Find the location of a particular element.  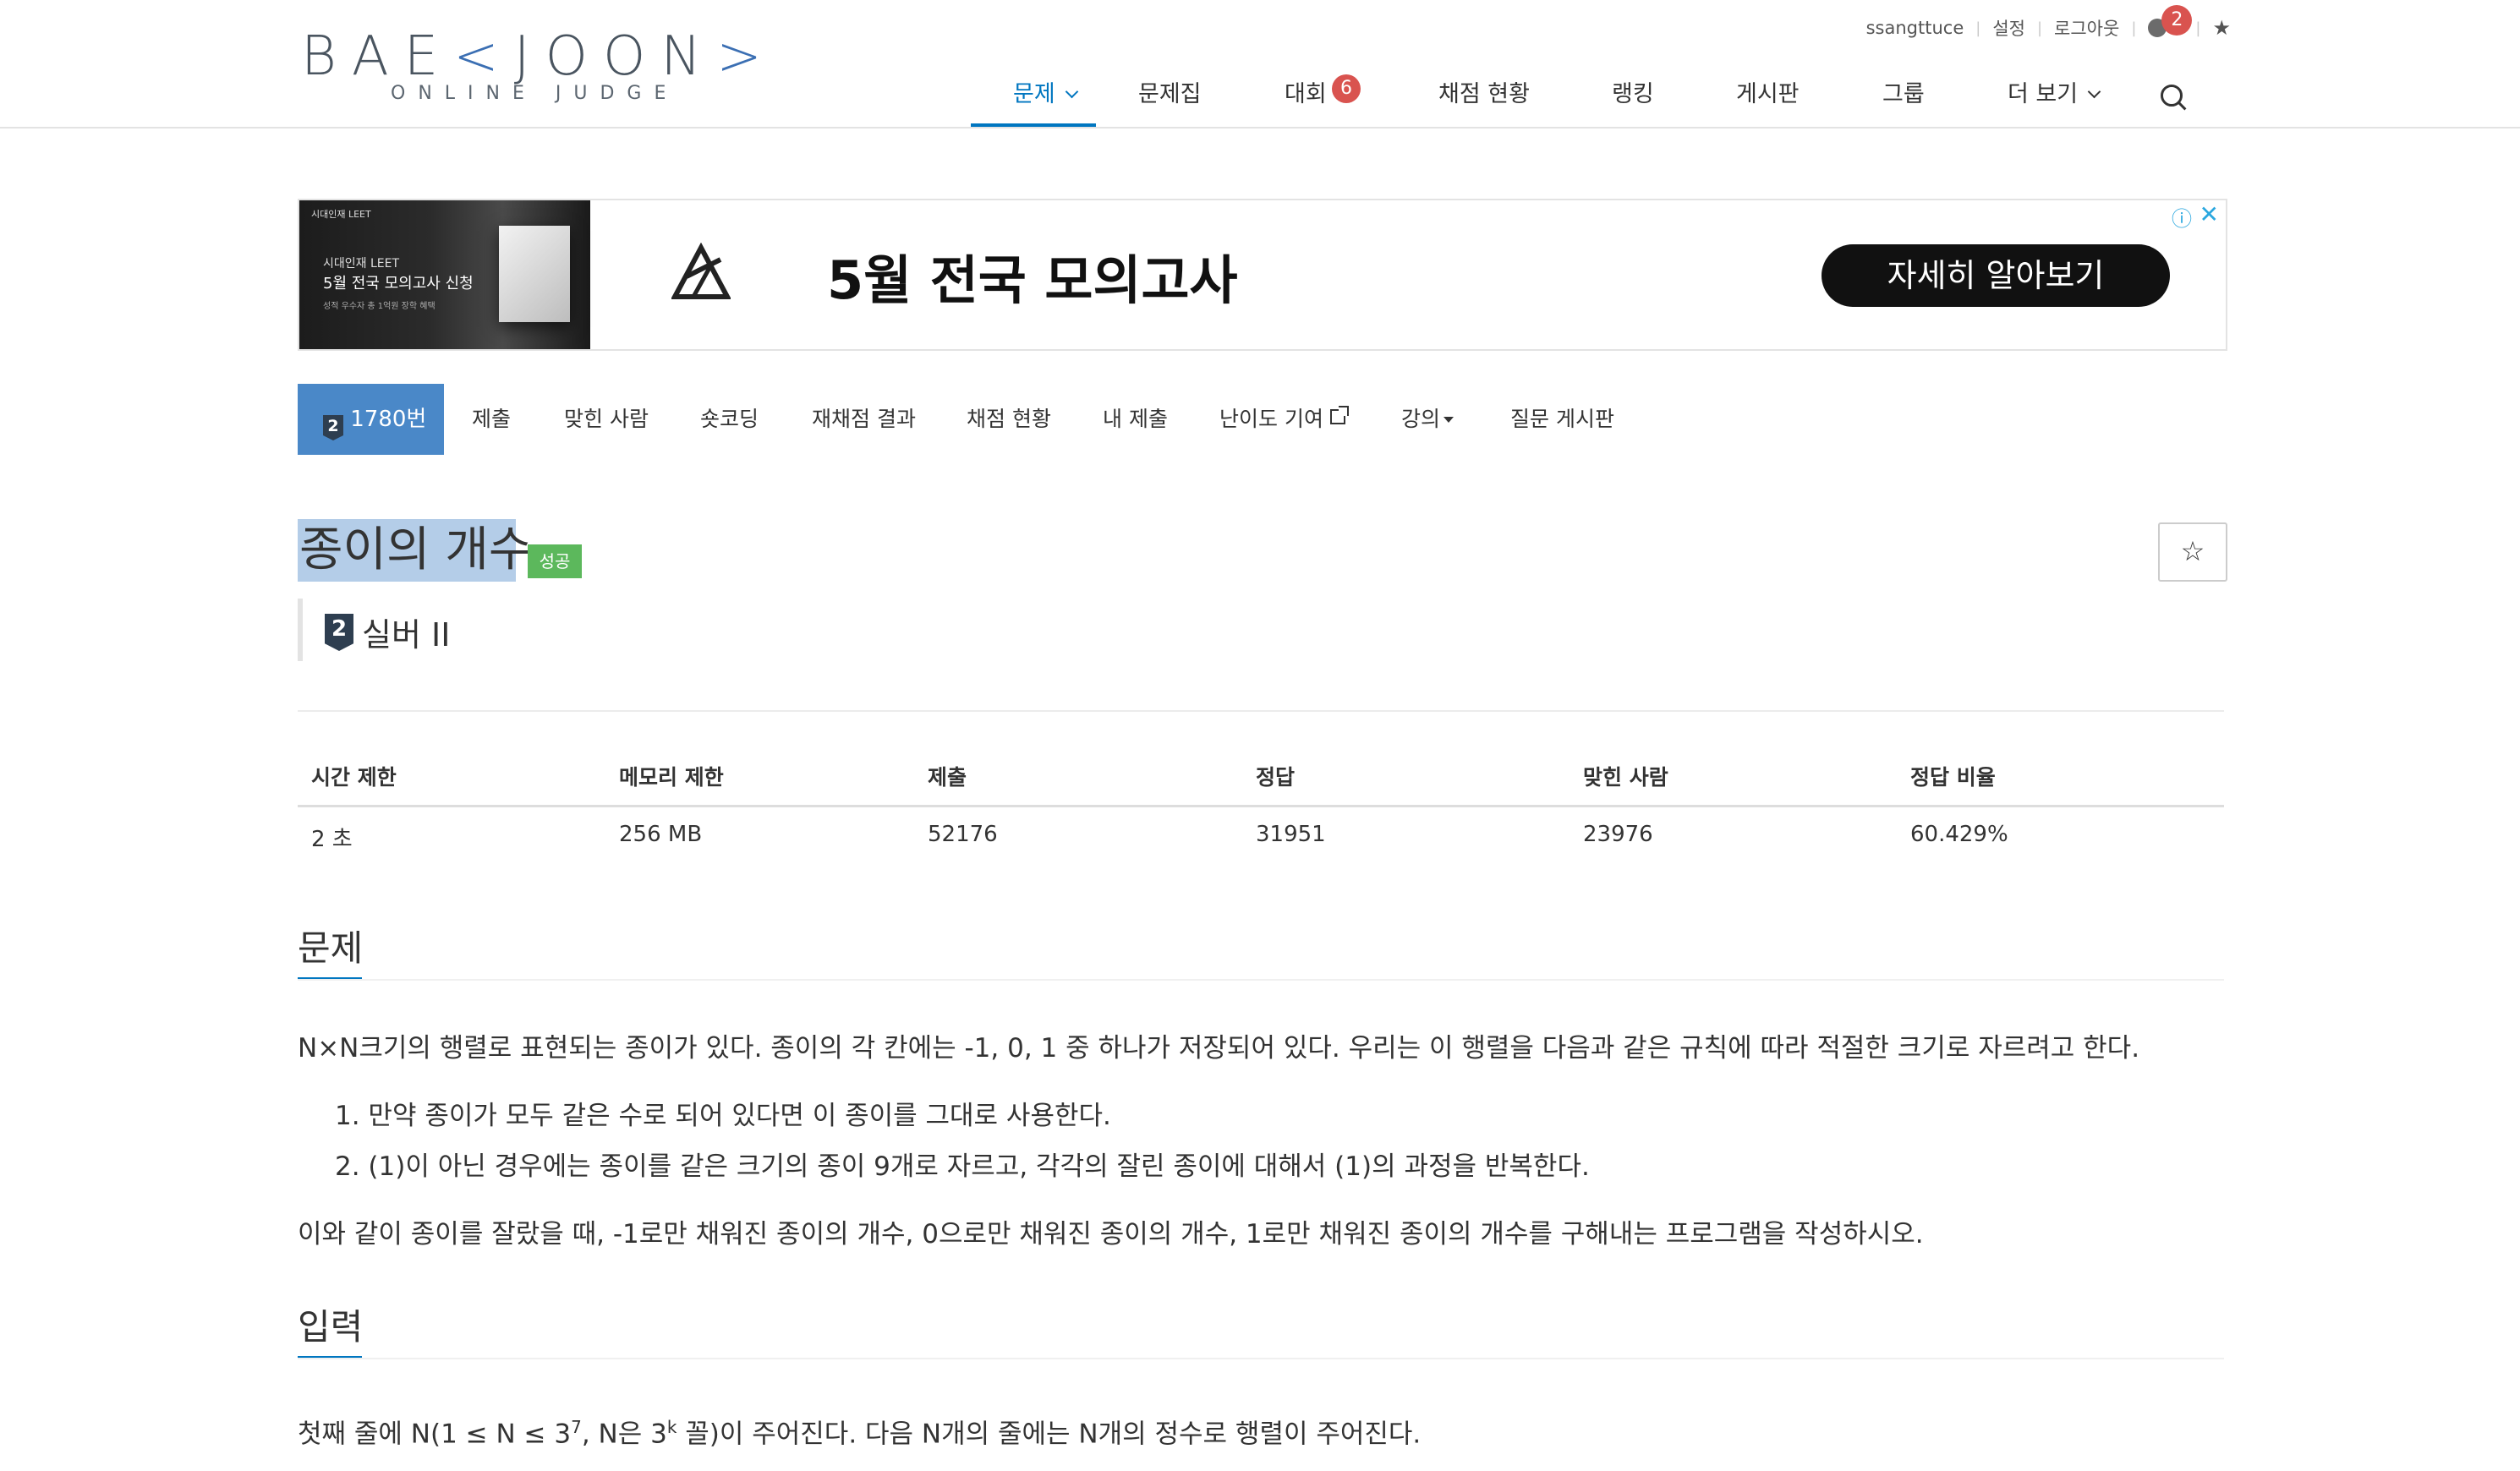

nav-group: 그룹 is located at coordinates (1903, 98).